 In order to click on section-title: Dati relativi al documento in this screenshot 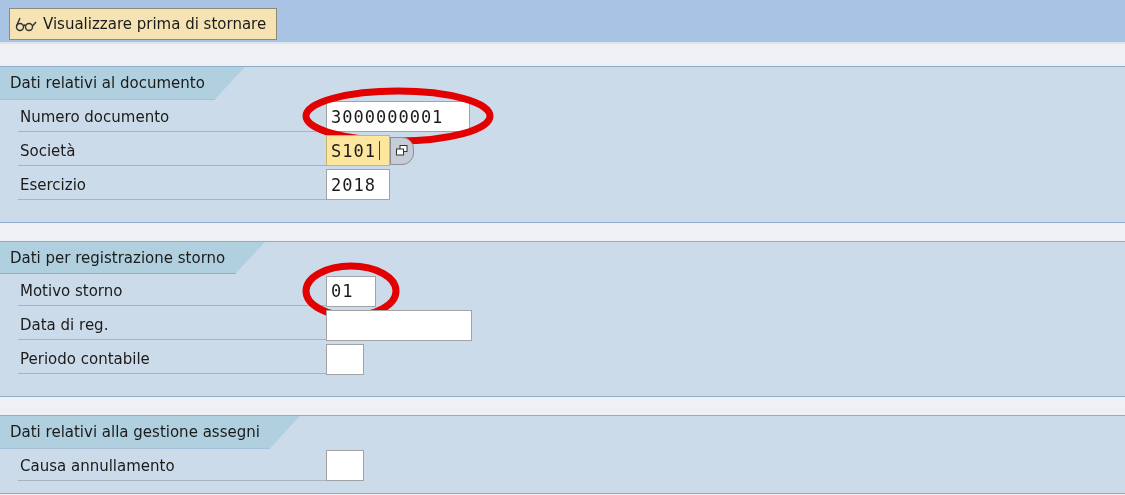, I will do `click(122, 83)`.